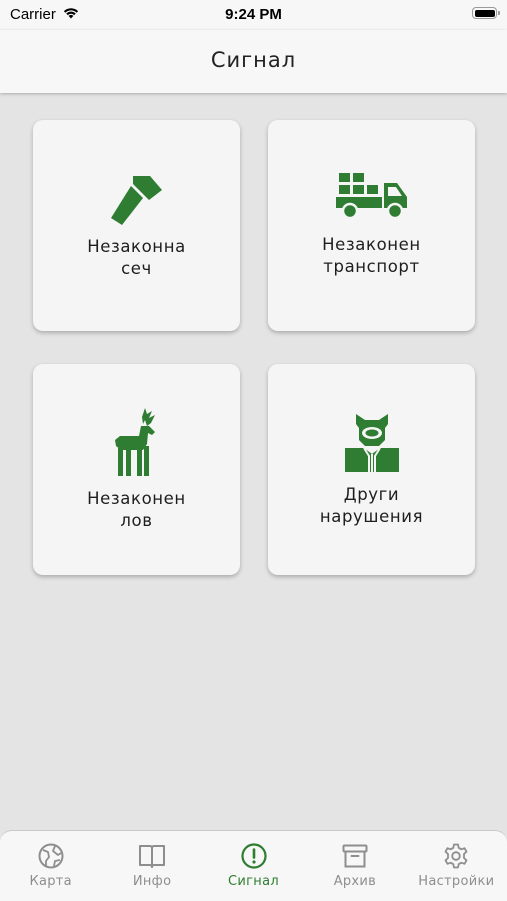 The image size is (507, 901). Describe the element at coordinates (456, 856) in the screenshot. I see `gear-icon` at that location.